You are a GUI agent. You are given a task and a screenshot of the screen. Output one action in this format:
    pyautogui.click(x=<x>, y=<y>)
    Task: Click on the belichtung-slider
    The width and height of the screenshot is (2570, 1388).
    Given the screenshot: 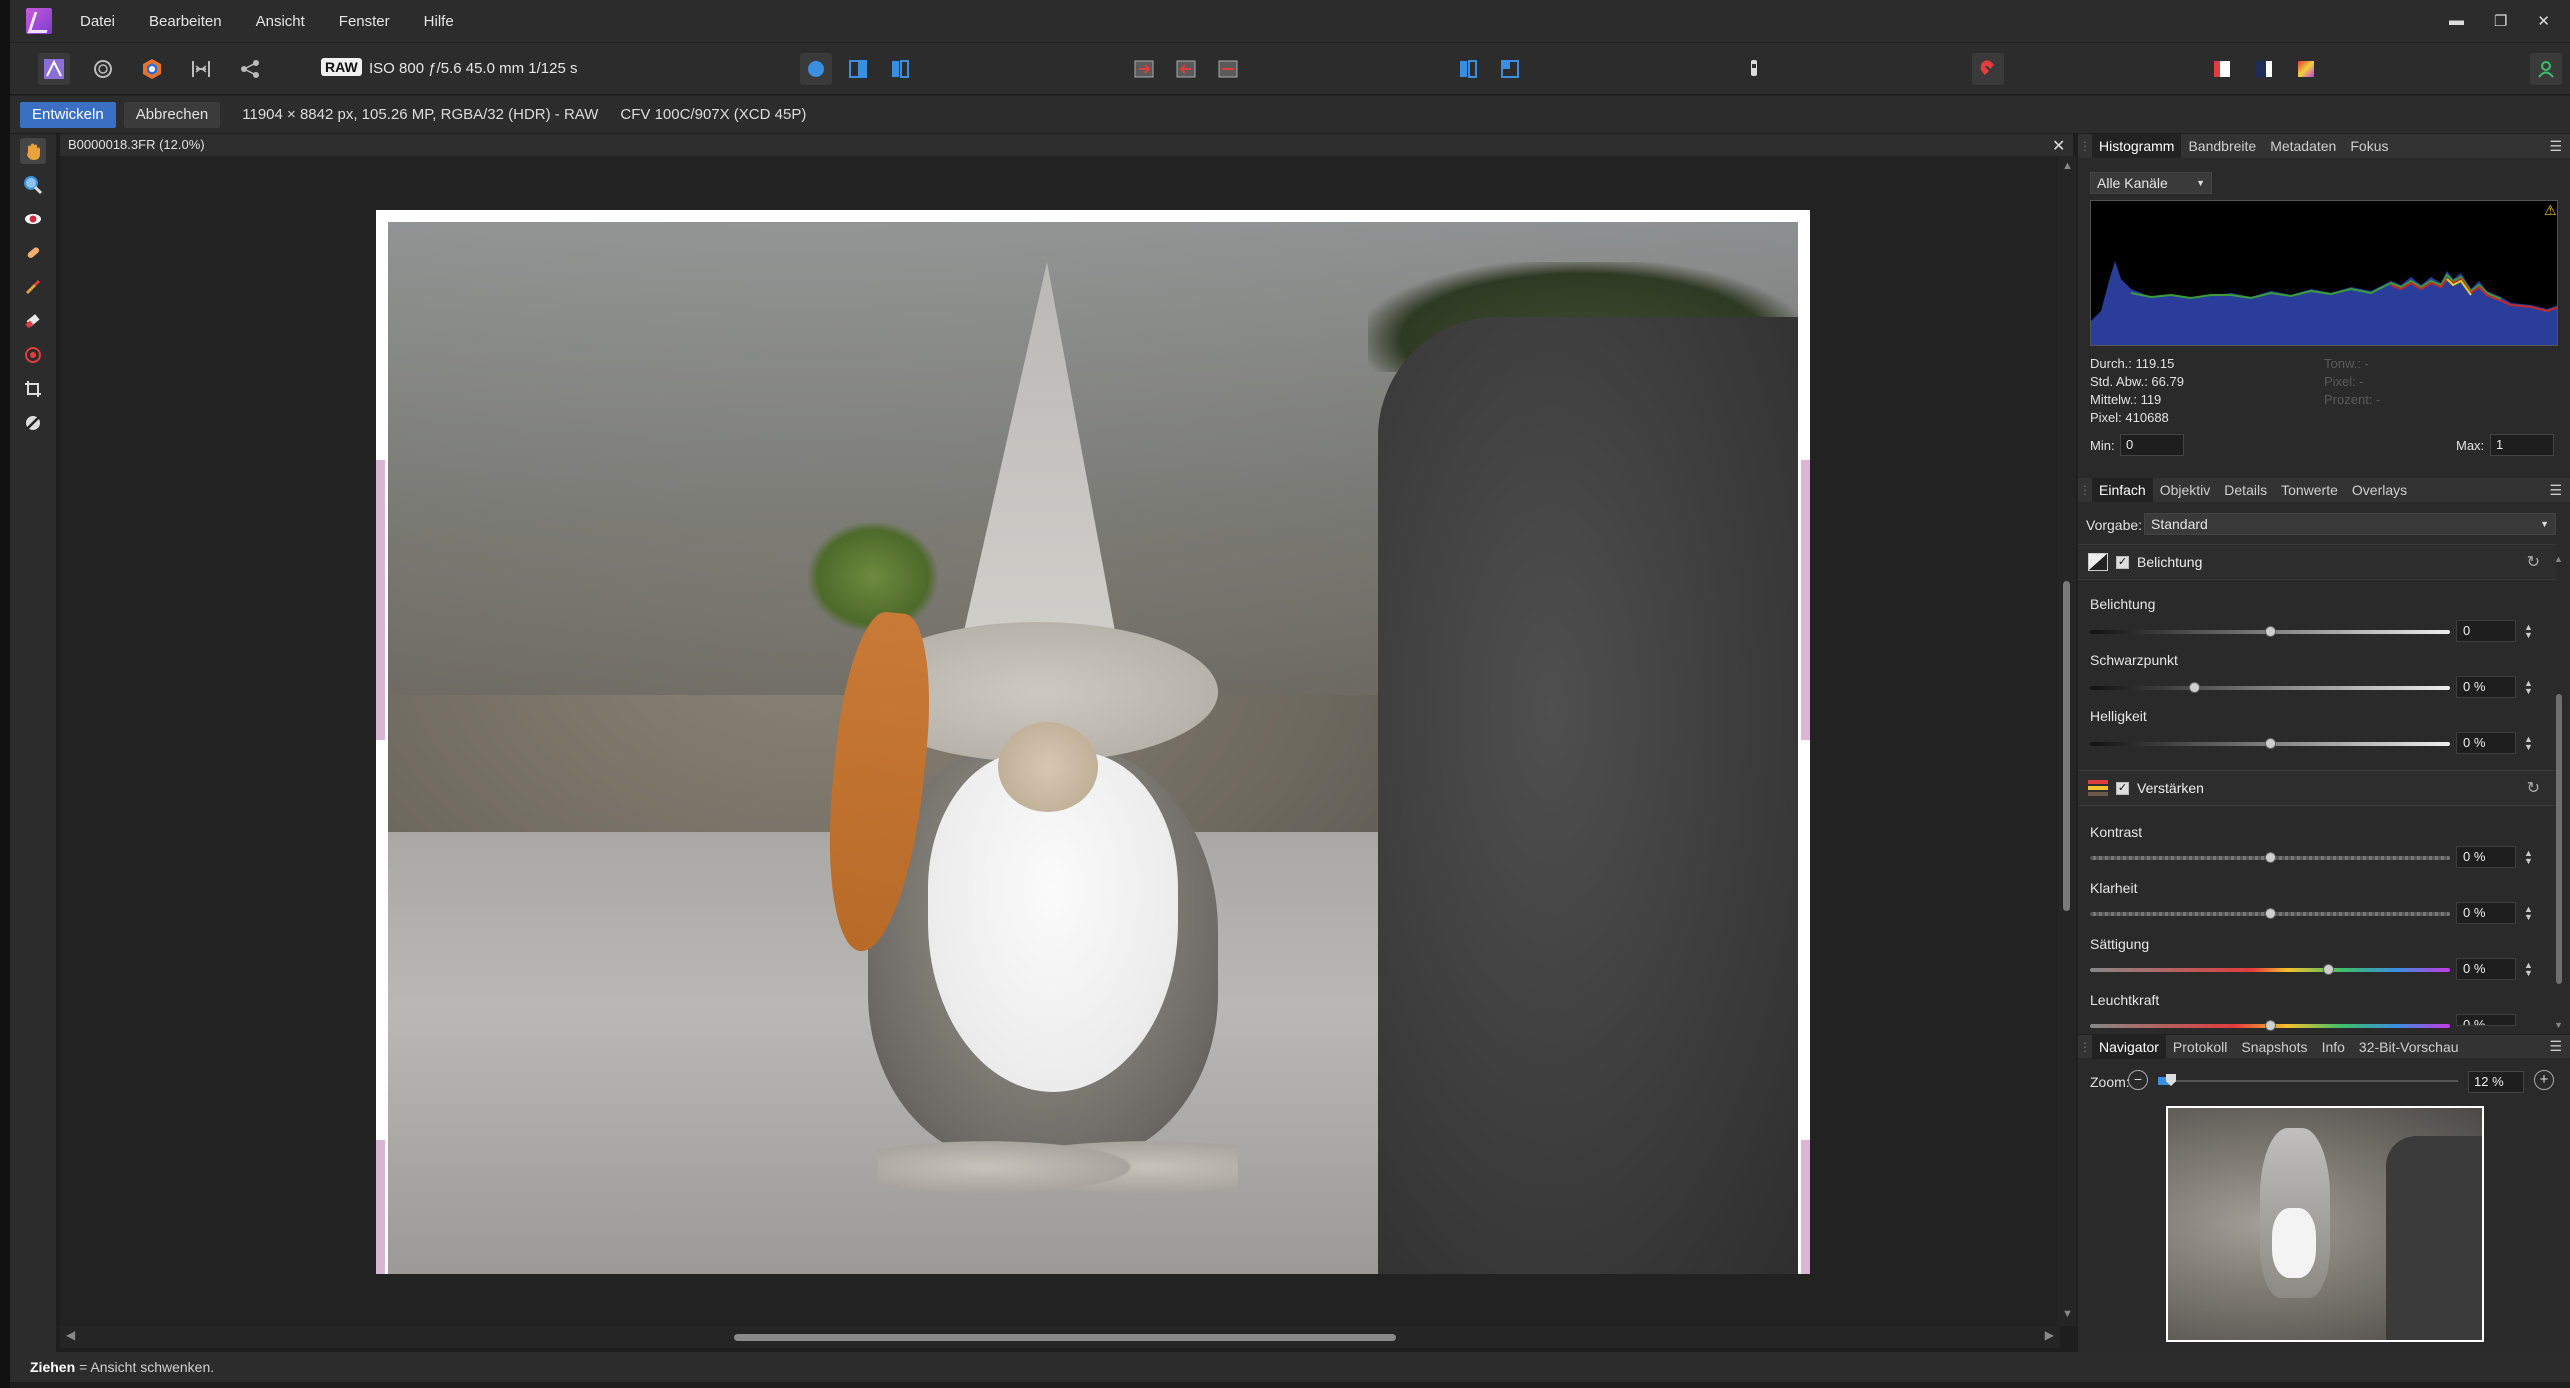 What is the action you would take?
    pyautogui.click(x=2270, y=631)
    